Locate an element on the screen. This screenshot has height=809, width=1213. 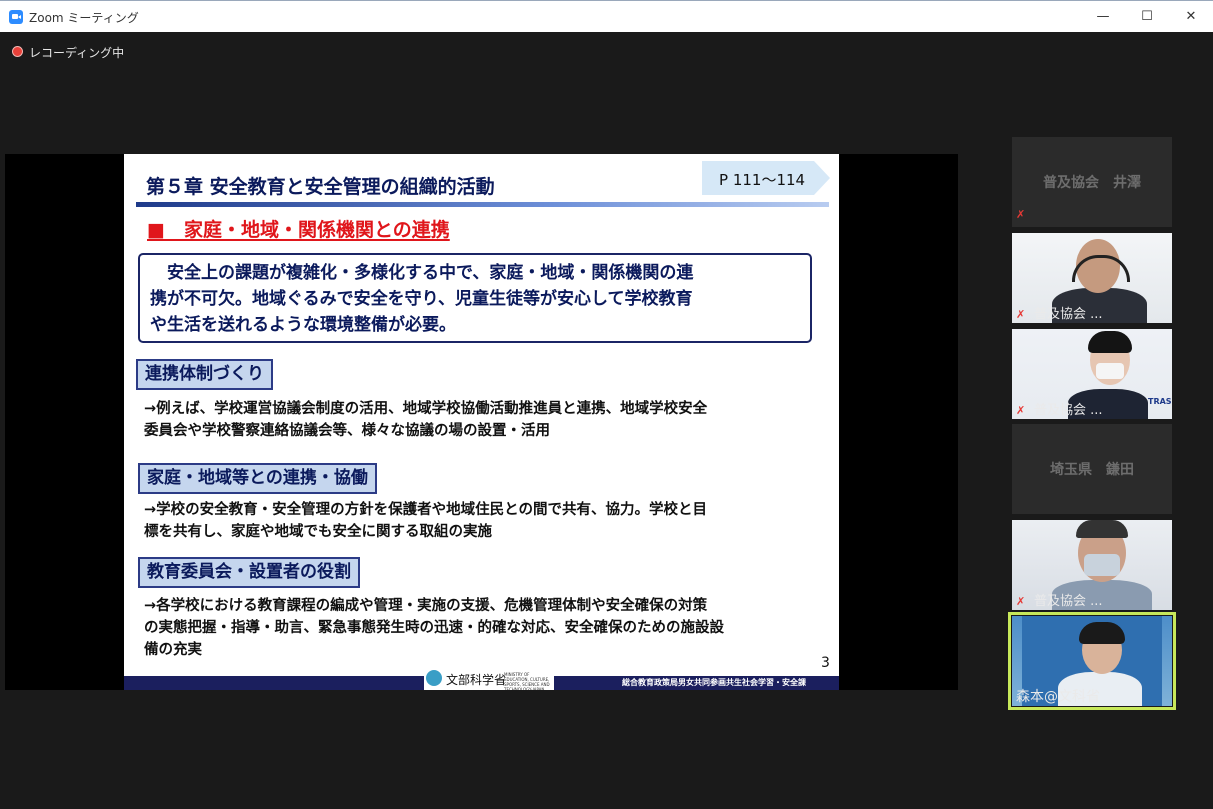
minimize-icon: — is located at coordinates (1103, 16).